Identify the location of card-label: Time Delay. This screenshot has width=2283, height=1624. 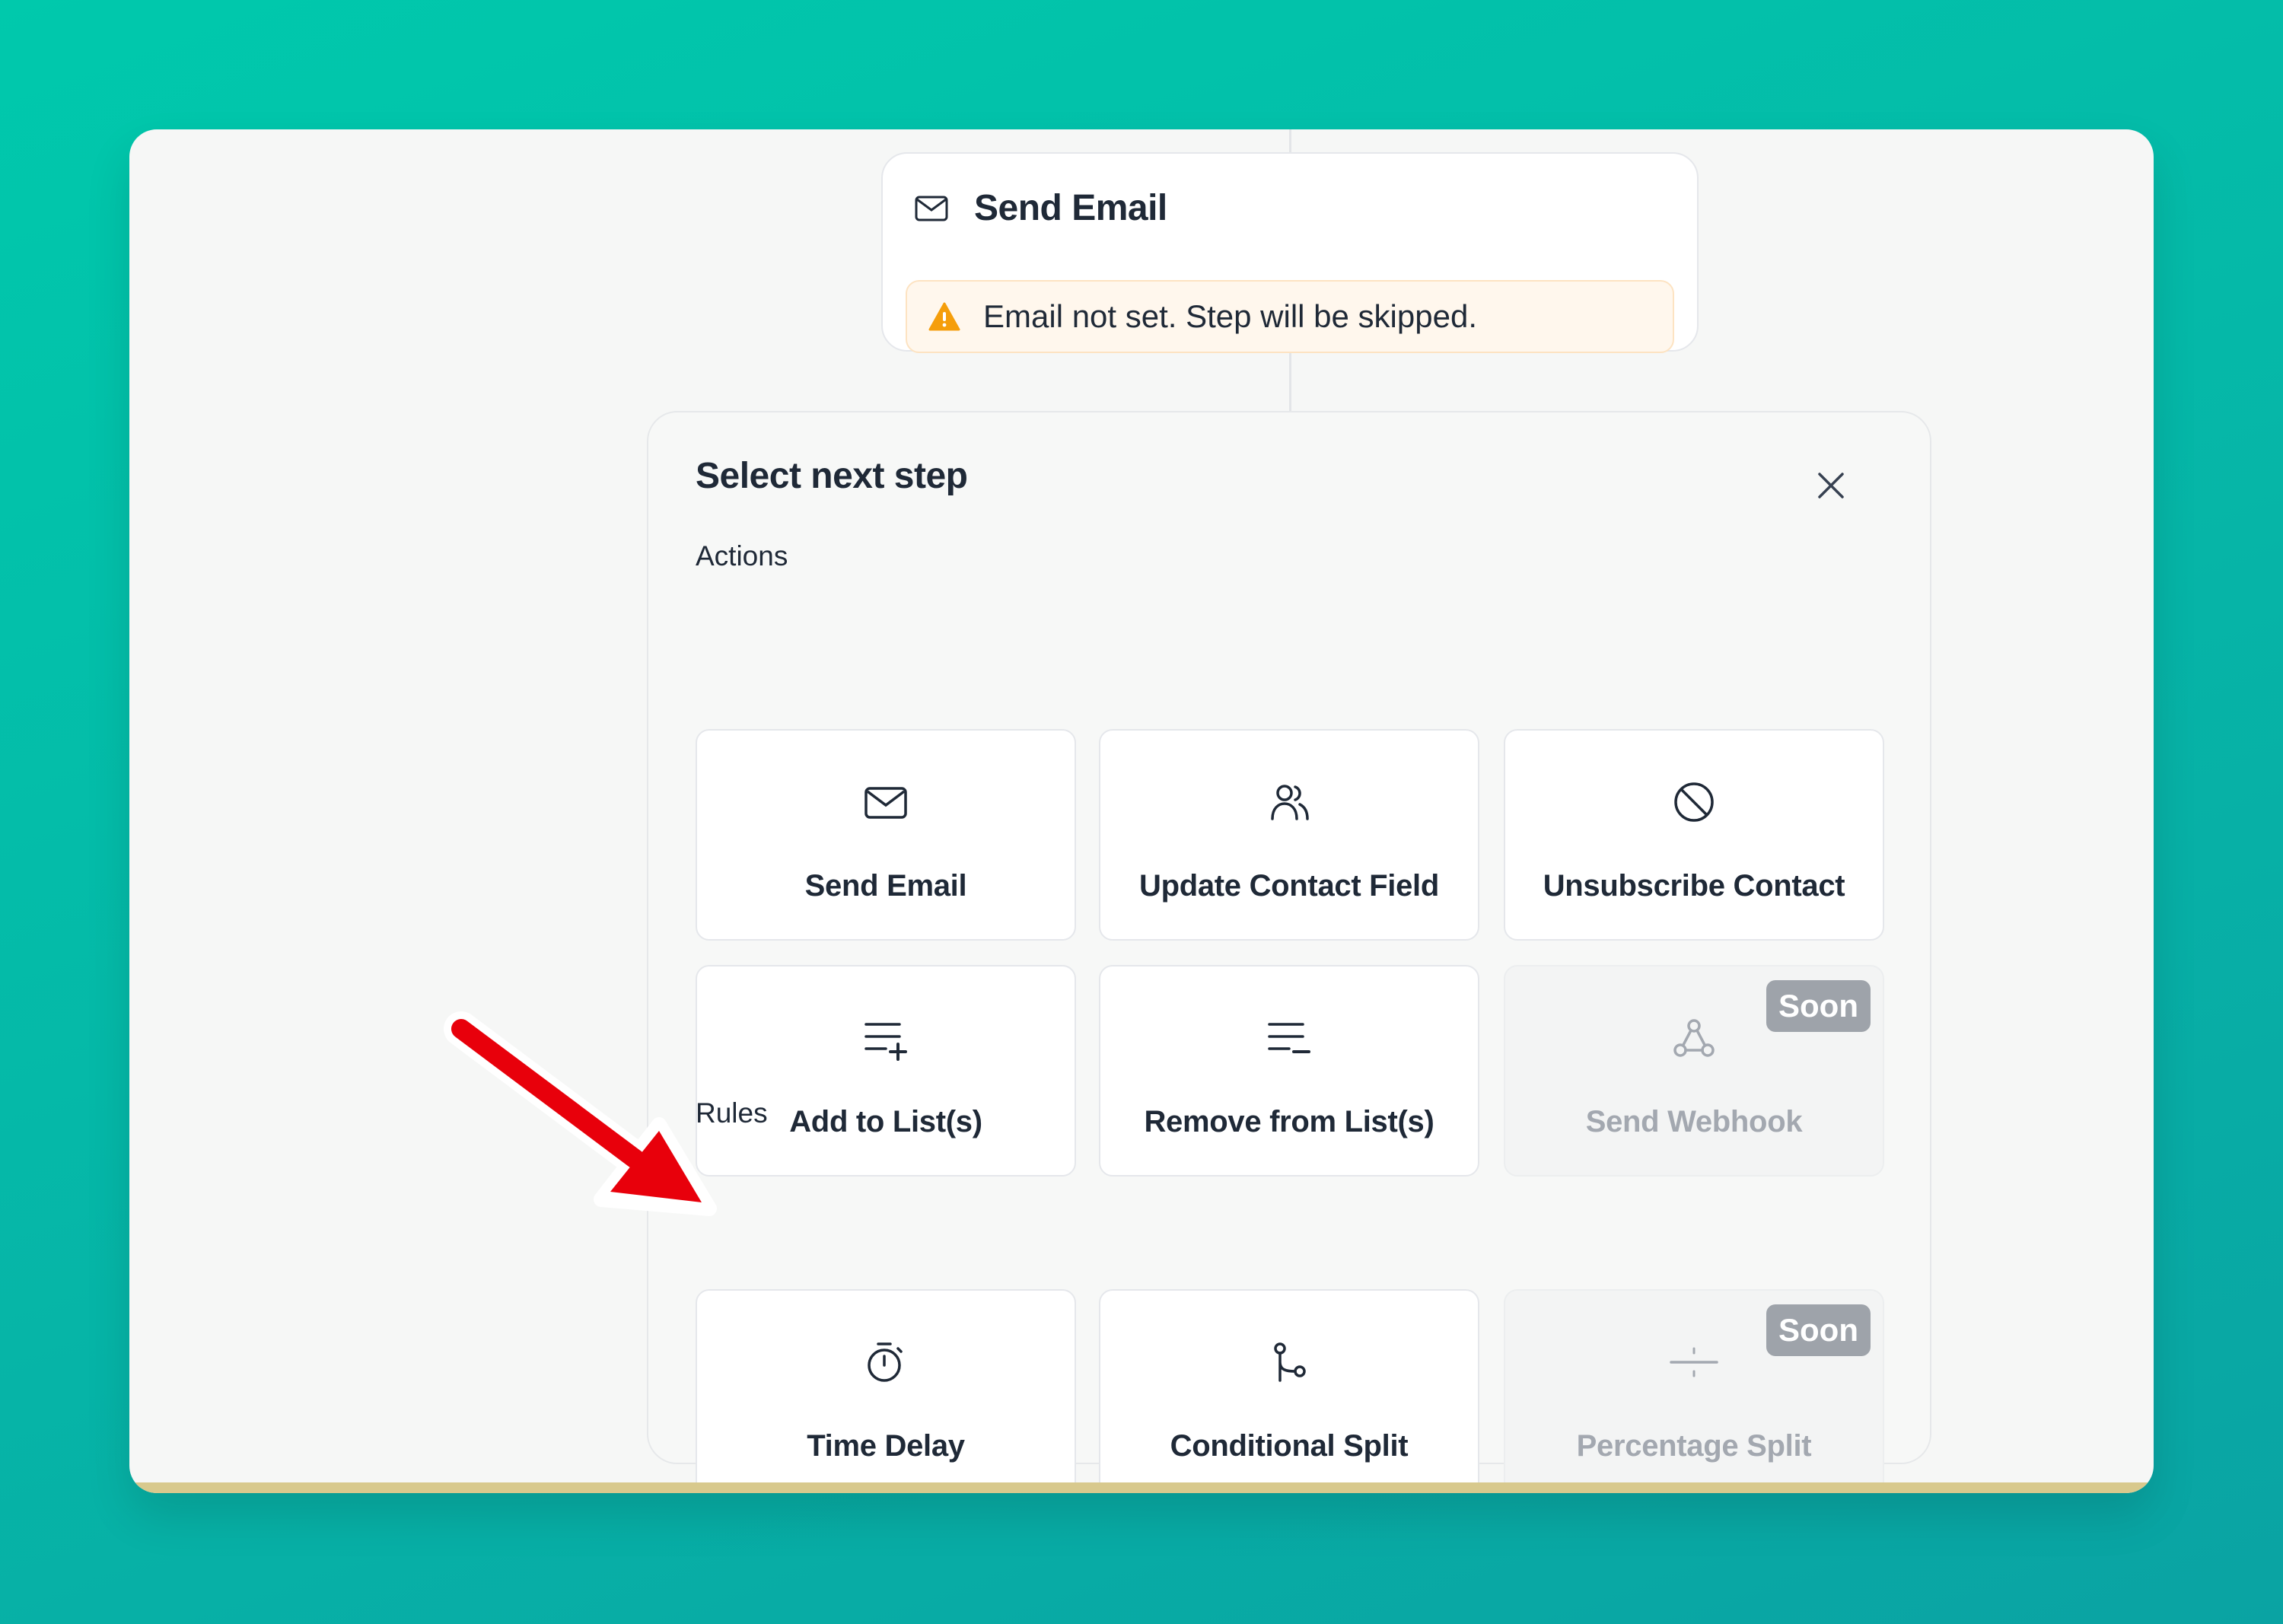
(886, 1446).